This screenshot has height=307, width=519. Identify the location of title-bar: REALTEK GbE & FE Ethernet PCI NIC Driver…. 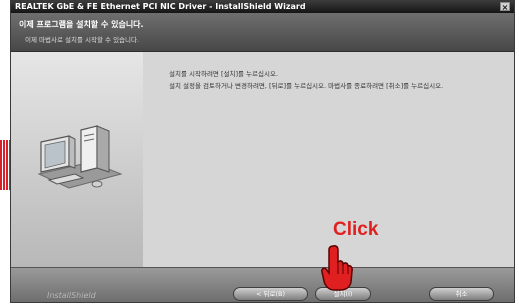
(262, 7).